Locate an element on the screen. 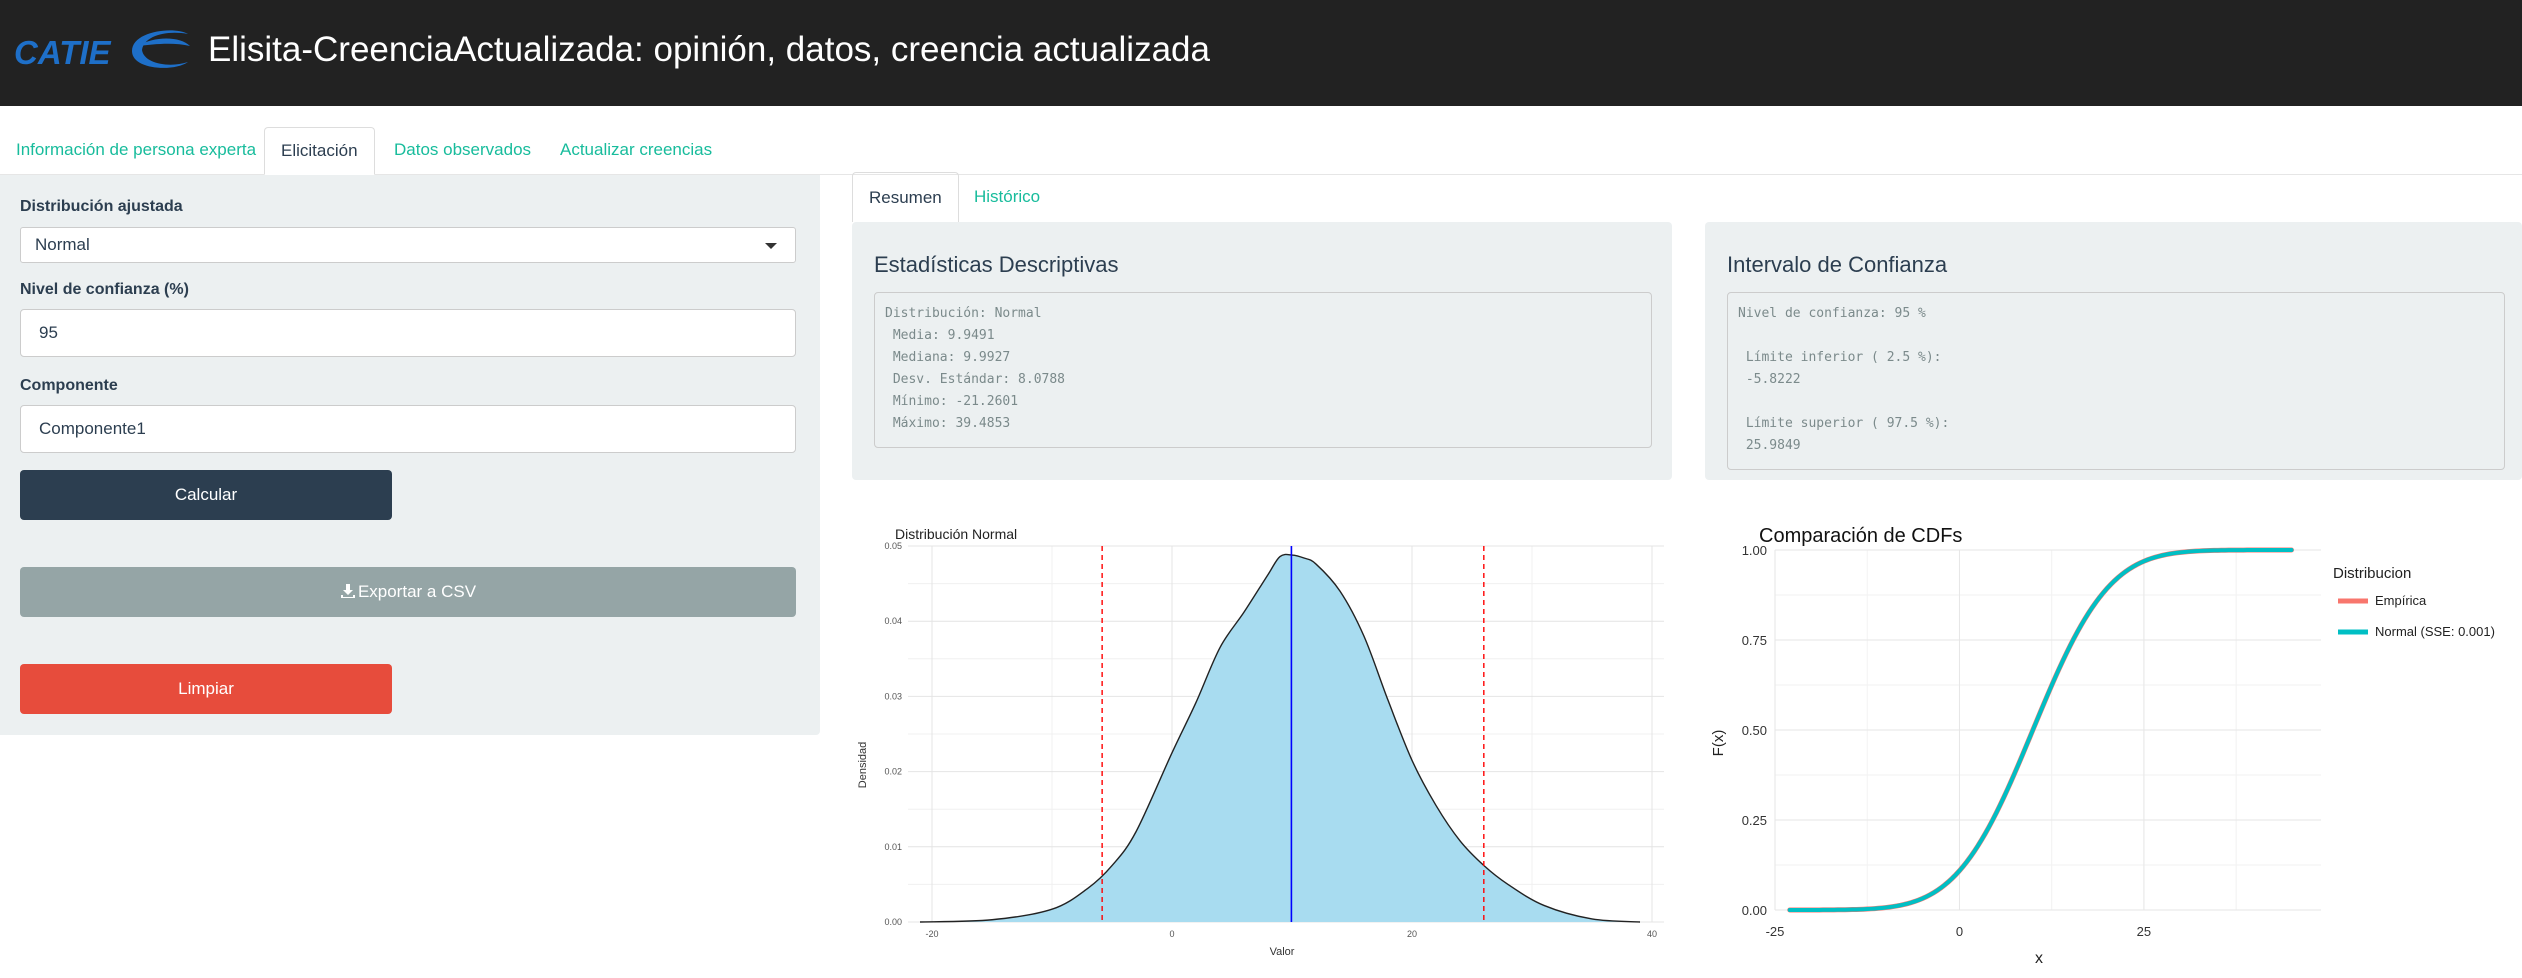  distribution-select-value: Normal is located at coordinates (62, 244).